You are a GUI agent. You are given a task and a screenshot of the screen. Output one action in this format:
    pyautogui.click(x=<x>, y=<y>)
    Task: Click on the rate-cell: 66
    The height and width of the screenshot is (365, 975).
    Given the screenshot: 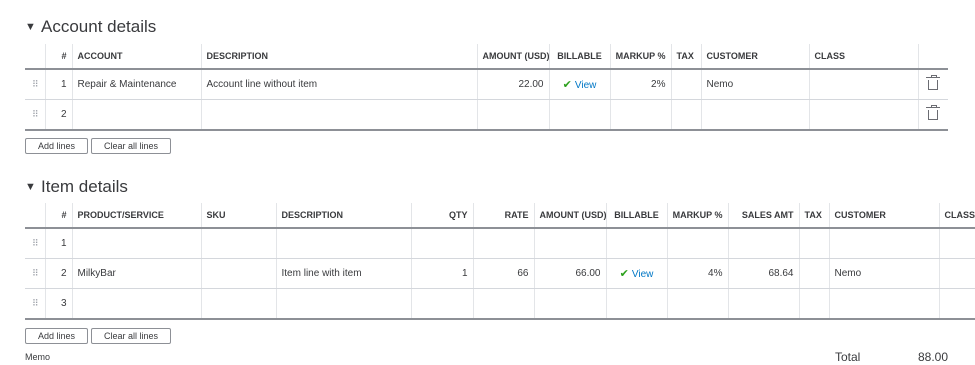 What is the action you would take?
    pyautogui.click(x=503, y=273)
    